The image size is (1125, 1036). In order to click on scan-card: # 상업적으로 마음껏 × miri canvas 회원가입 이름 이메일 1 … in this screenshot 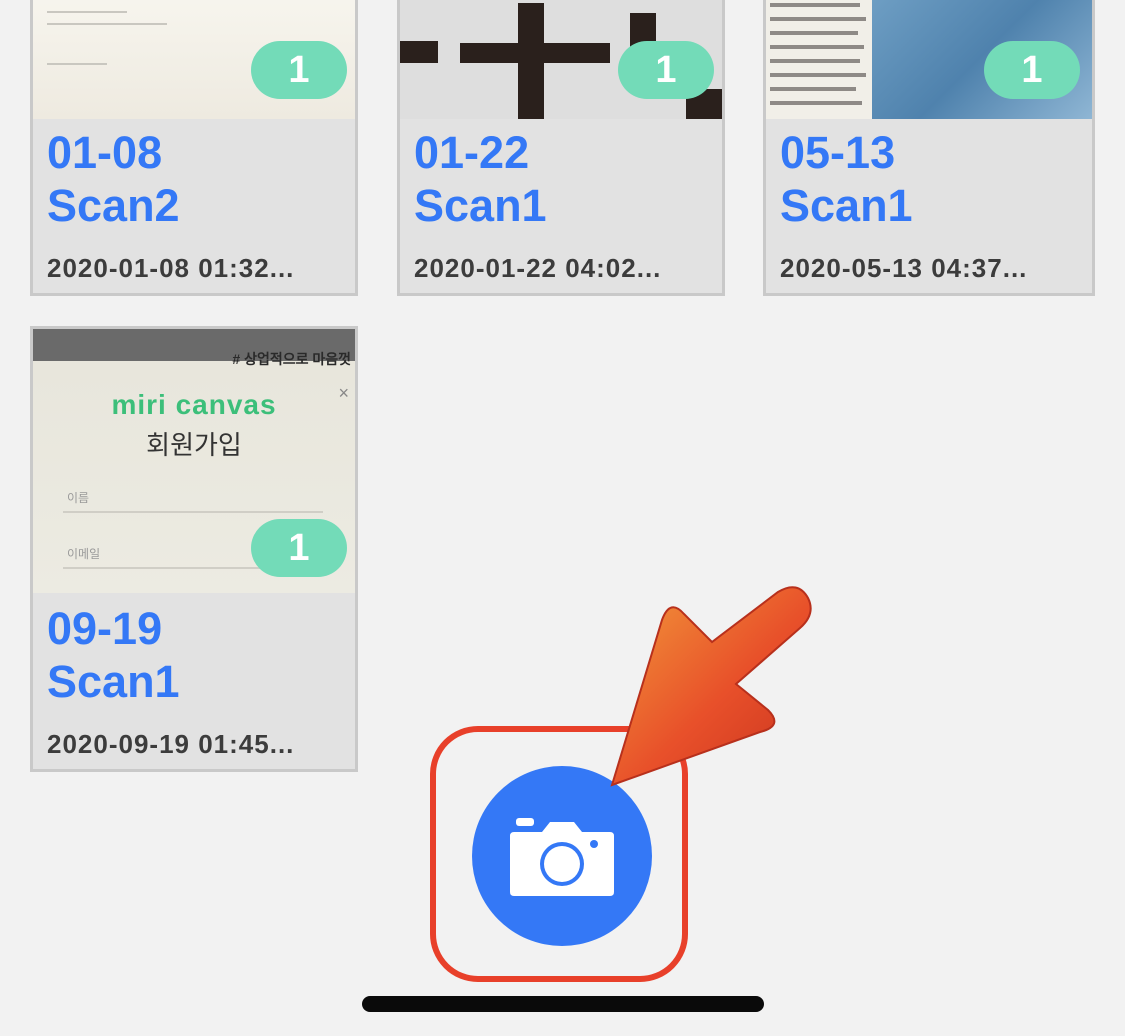, I will do `click(194, 549)`.